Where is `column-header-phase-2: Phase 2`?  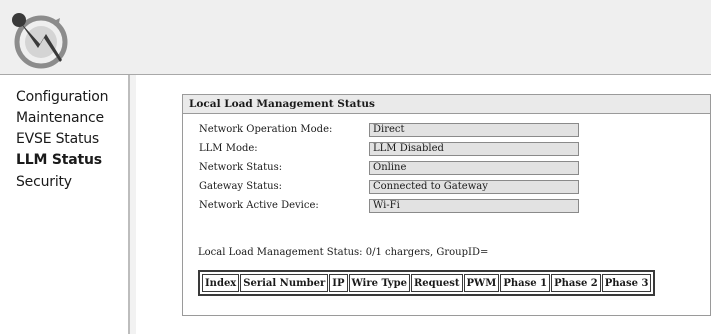 column-header-phase-2: Phase 2 is located at coordinates (576, 283).